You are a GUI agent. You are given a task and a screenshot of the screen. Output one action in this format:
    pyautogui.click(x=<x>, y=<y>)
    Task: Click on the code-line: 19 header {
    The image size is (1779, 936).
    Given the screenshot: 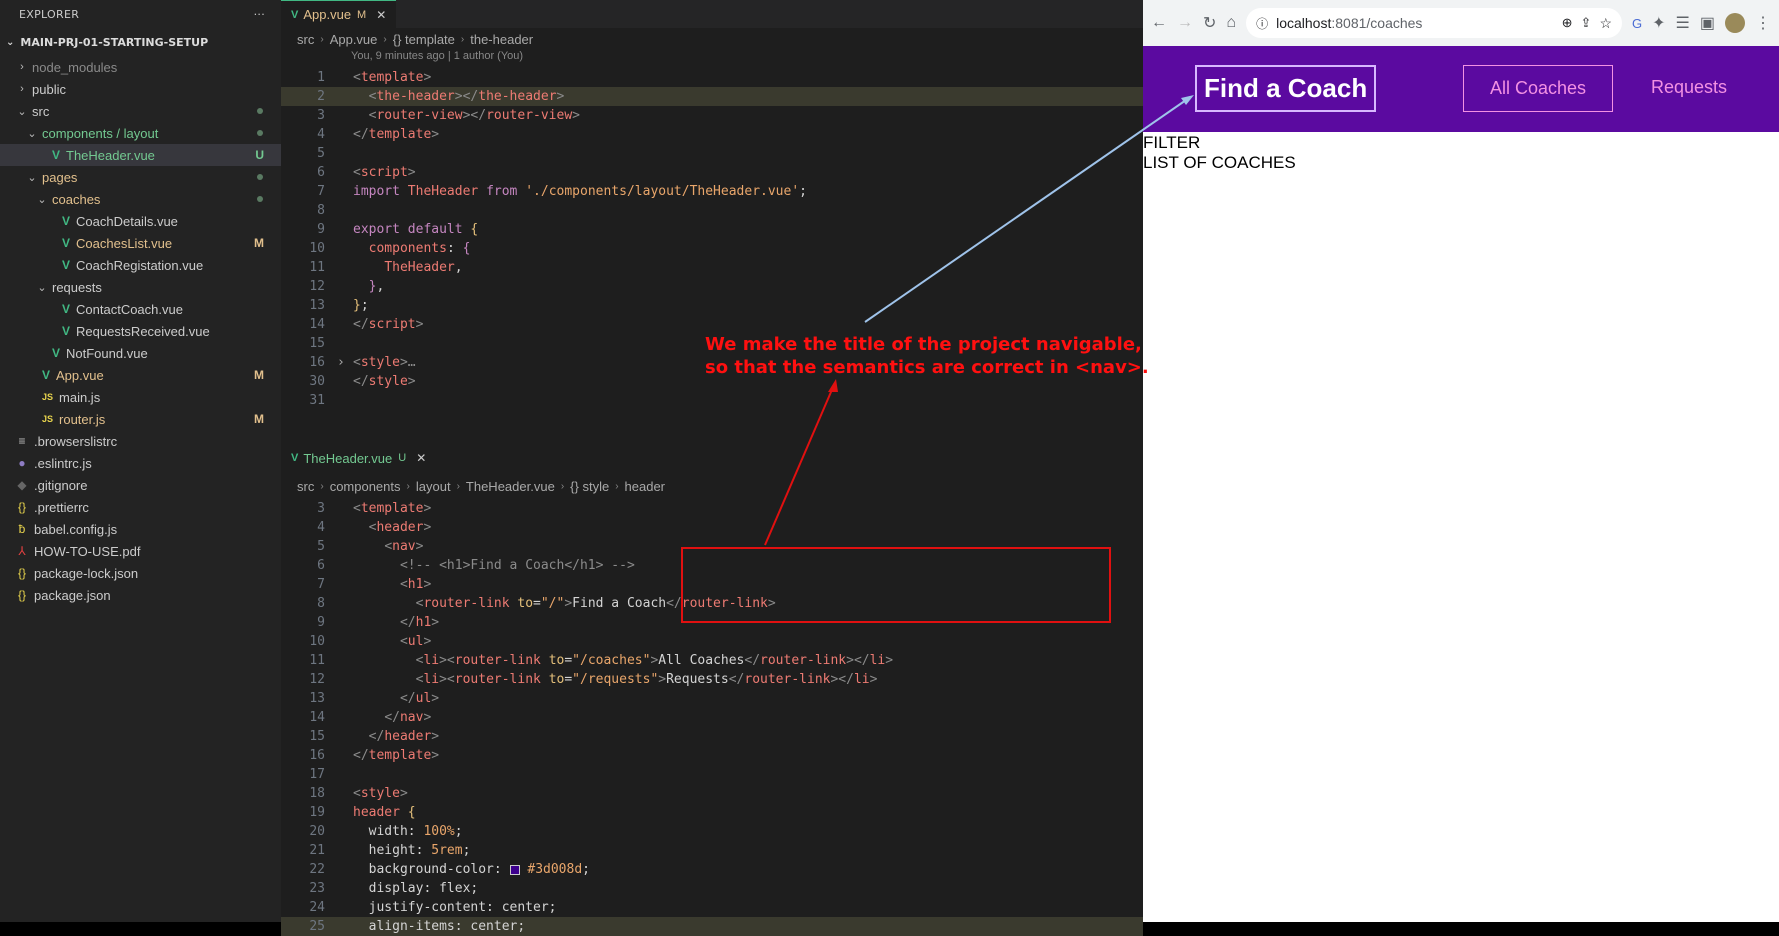 What is the action you would take?
    pyautogui.click(x=712, y=812)
    